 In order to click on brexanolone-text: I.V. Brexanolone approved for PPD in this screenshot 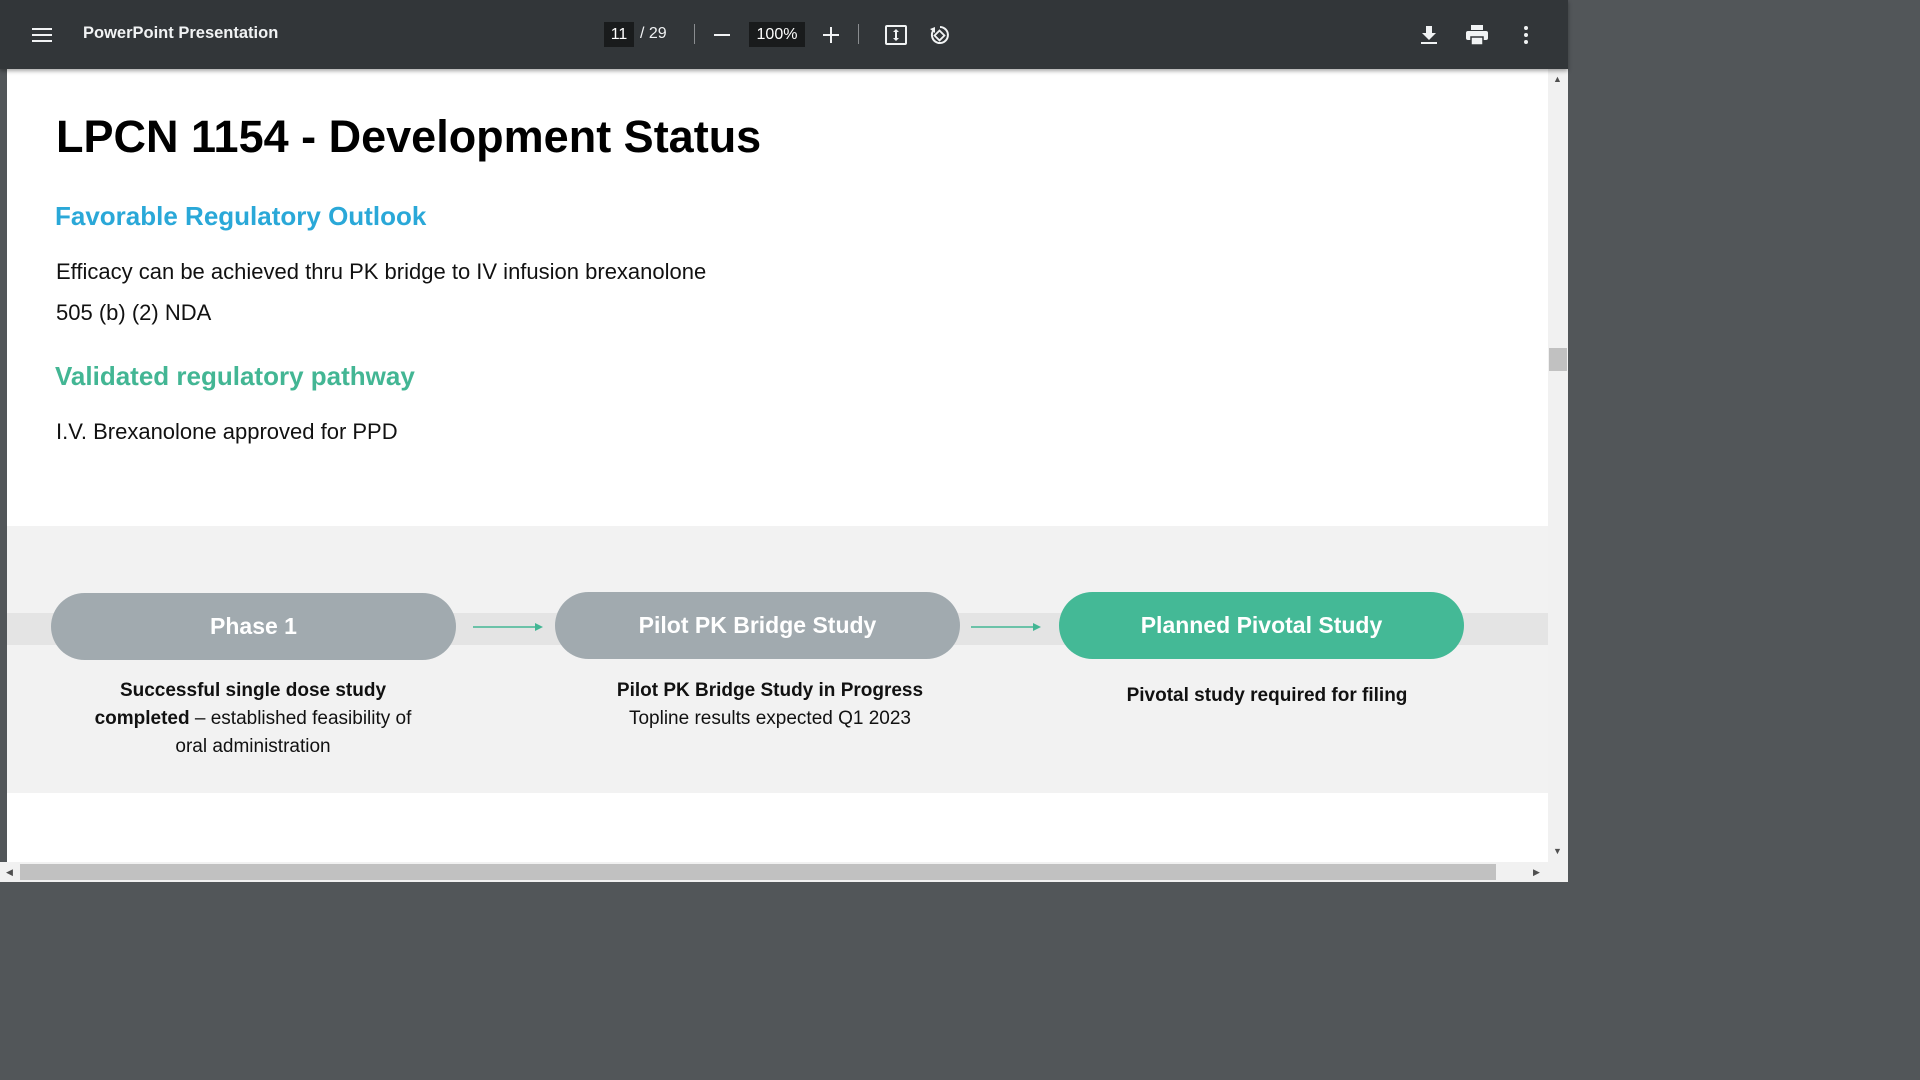, I will do `click(227, 431)`.